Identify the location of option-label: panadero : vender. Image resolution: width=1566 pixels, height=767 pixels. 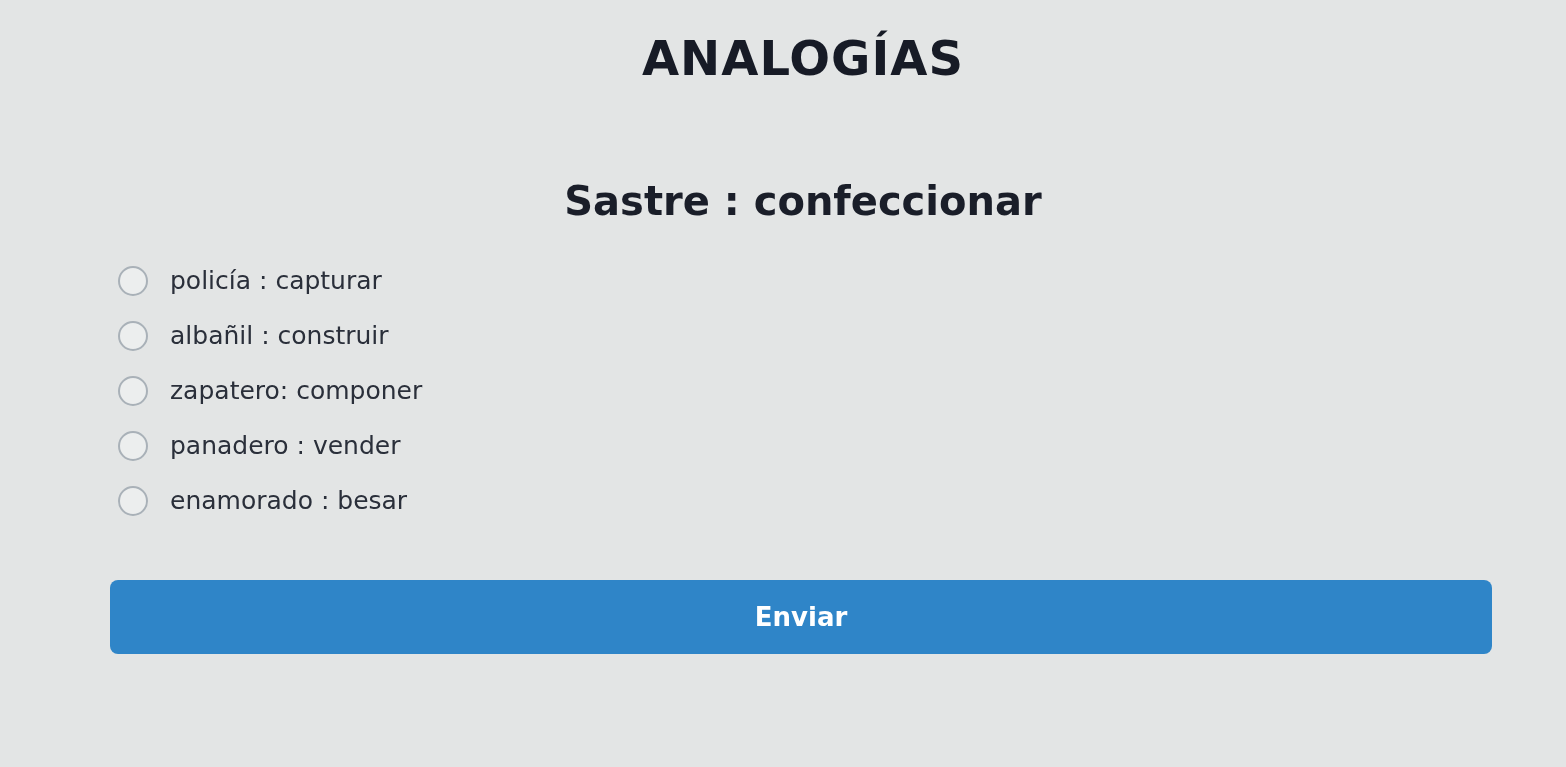
(285, 446).